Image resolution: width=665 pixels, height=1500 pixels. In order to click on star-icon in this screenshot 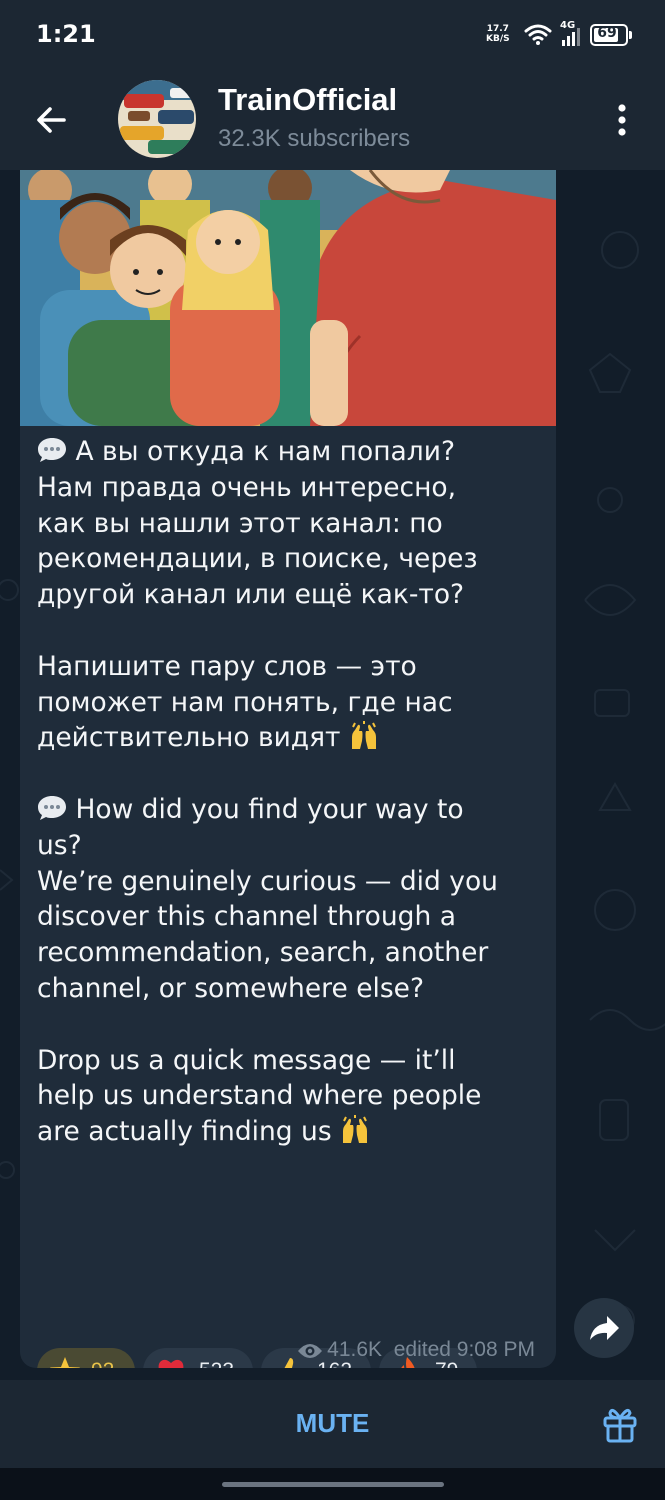, I will do `click(65, 1362)`.